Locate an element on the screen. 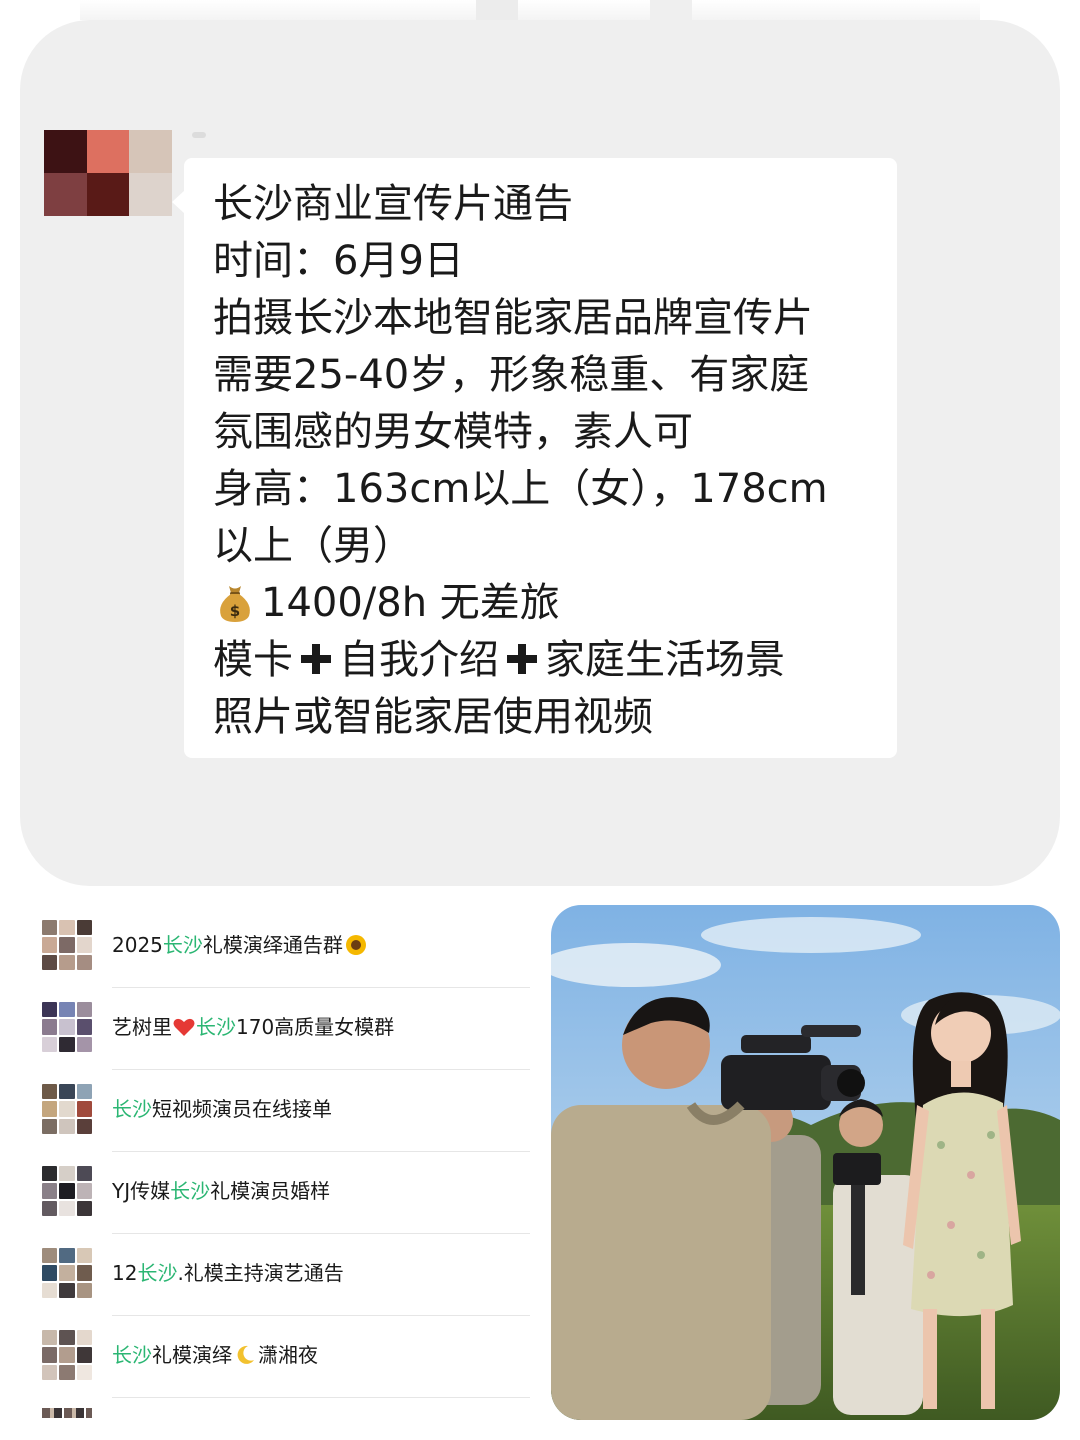  group-name-suffix: 潇湘夜 is located at coordinates (288, 1355).